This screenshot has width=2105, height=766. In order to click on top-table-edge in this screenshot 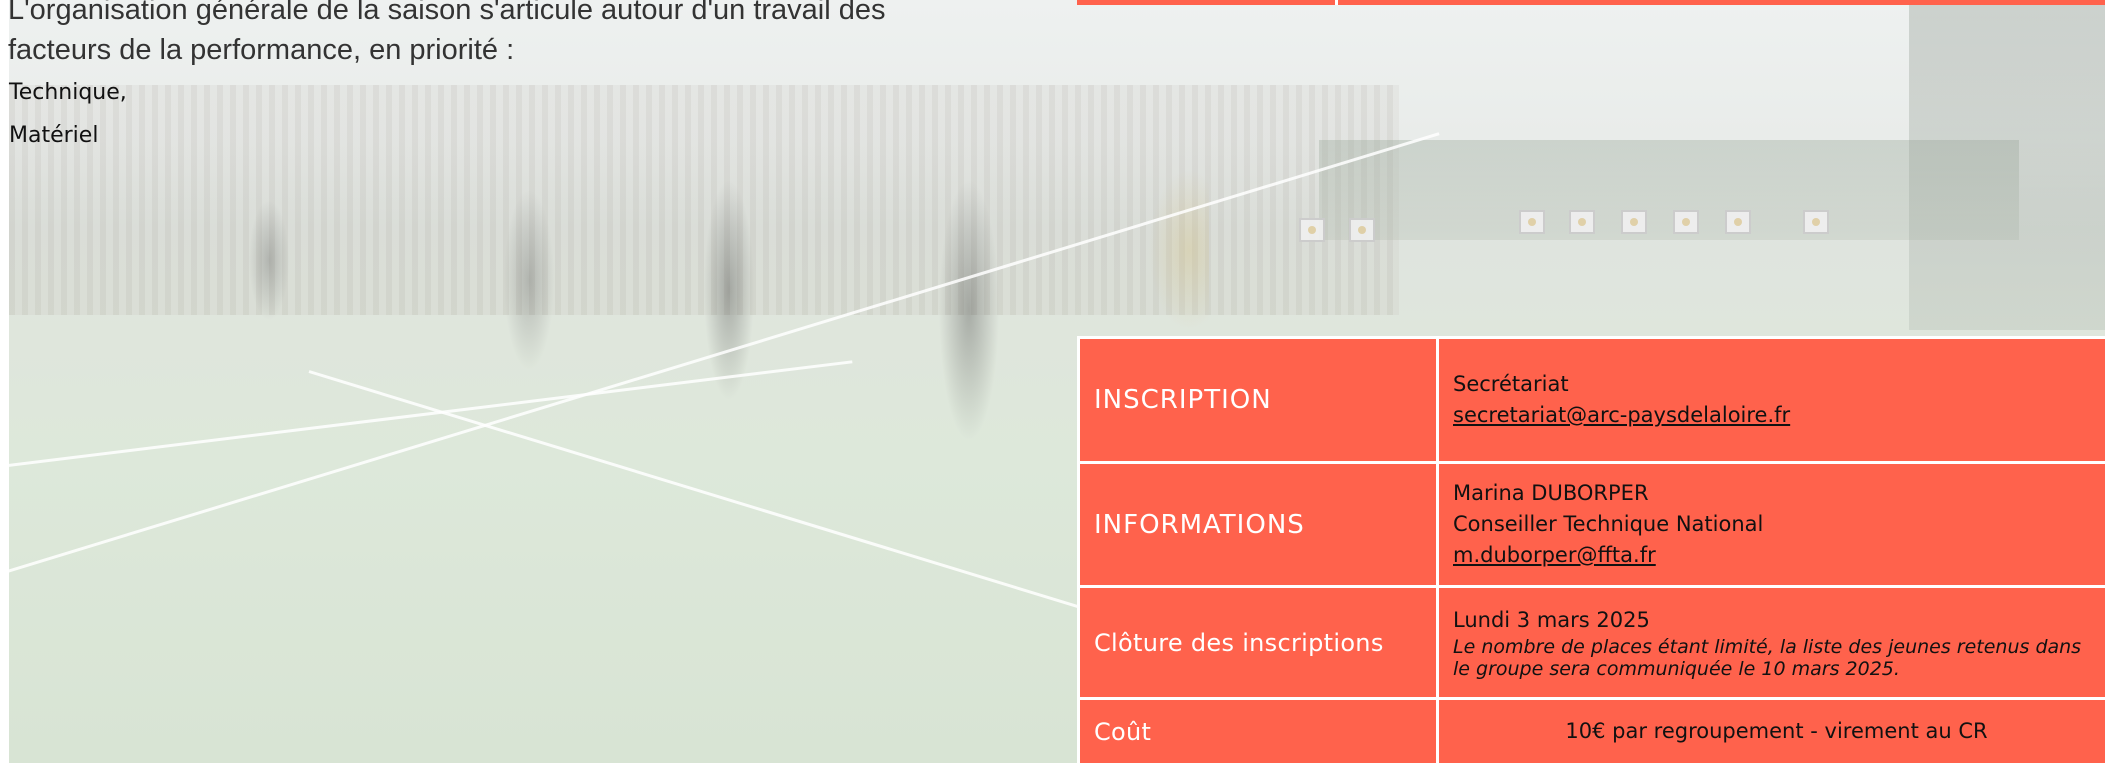, I will do `click(1591, 2)`.